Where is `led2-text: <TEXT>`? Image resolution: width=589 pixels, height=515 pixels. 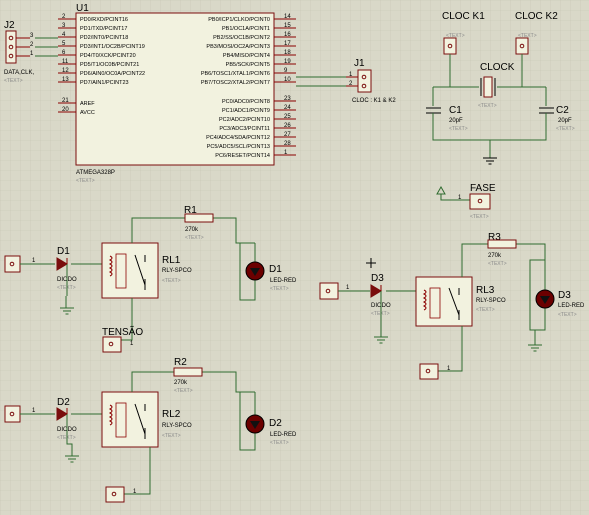 led2-text: <TEXT> is located at coordinates (279, 443).